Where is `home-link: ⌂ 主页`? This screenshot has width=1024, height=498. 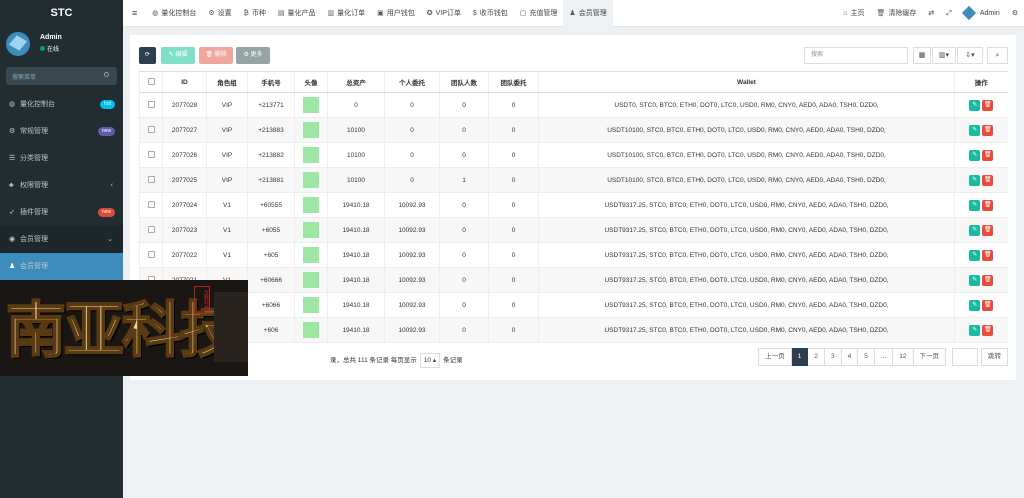 home-link: ⌂ 主页 is located at coordinates (853, 13).